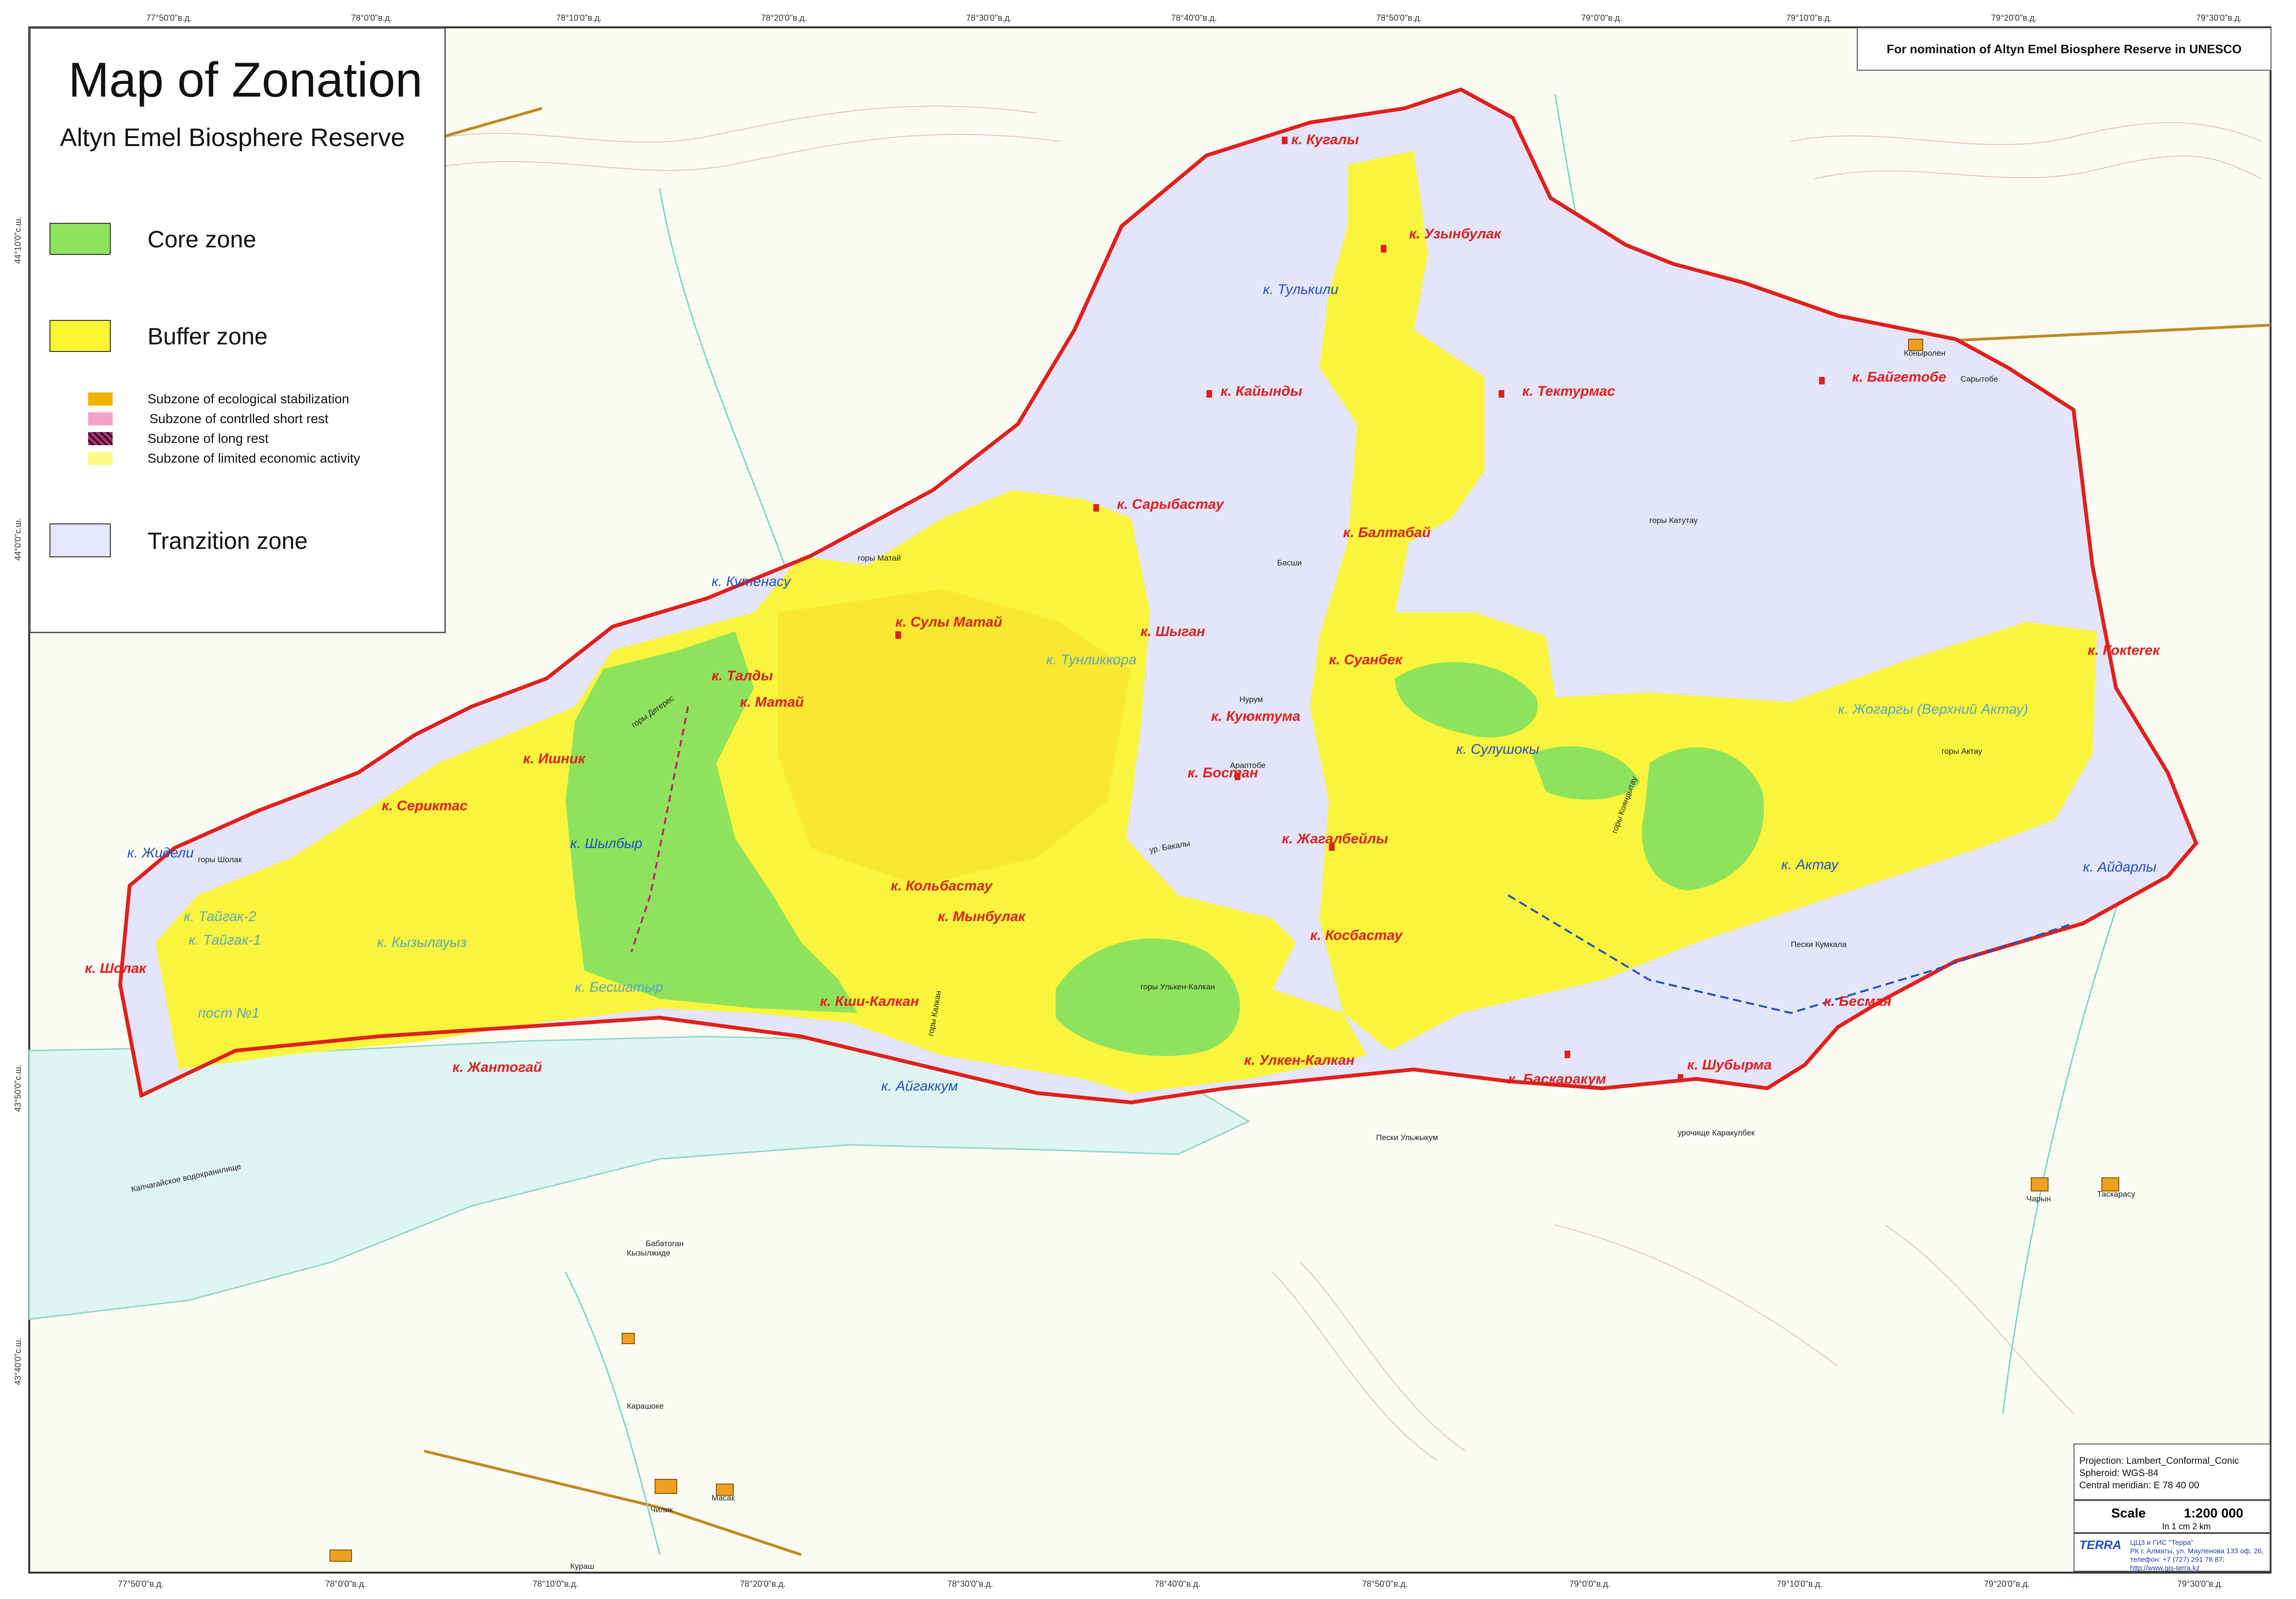 The height and width of the screenshot is (1599, 2296). What do you see at coordinates (2124, 650) in the screenshot?
I see `place-label: к. Кокterек` at bounding box center [2124, 650].